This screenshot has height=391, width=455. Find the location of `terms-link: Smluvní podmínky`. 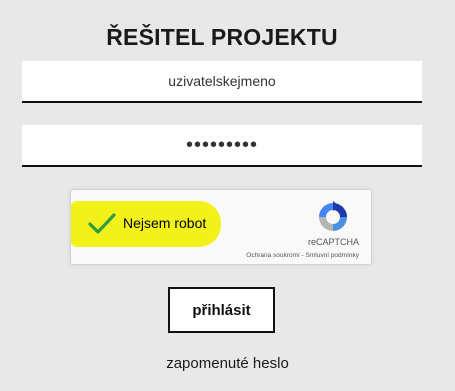

terms-link: Smluvní podmínky is located at coordinates (332, 255).